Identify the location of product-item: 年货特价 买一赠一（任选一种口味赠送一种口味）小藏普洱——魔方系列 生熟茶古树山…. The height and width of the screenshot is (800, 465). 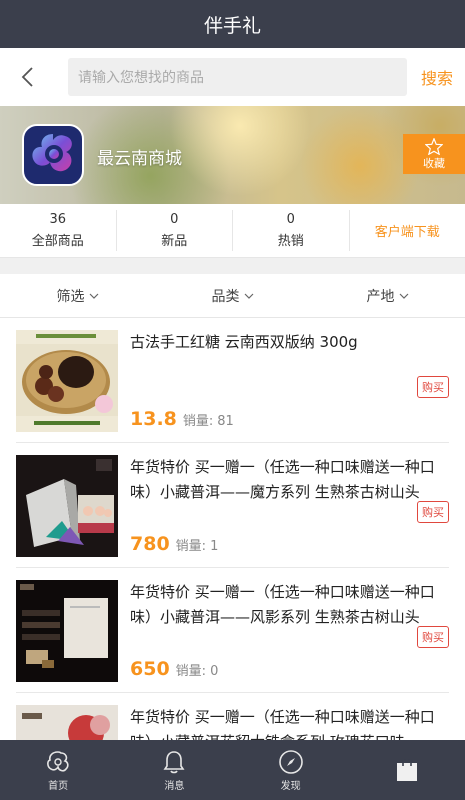
(232, 505).